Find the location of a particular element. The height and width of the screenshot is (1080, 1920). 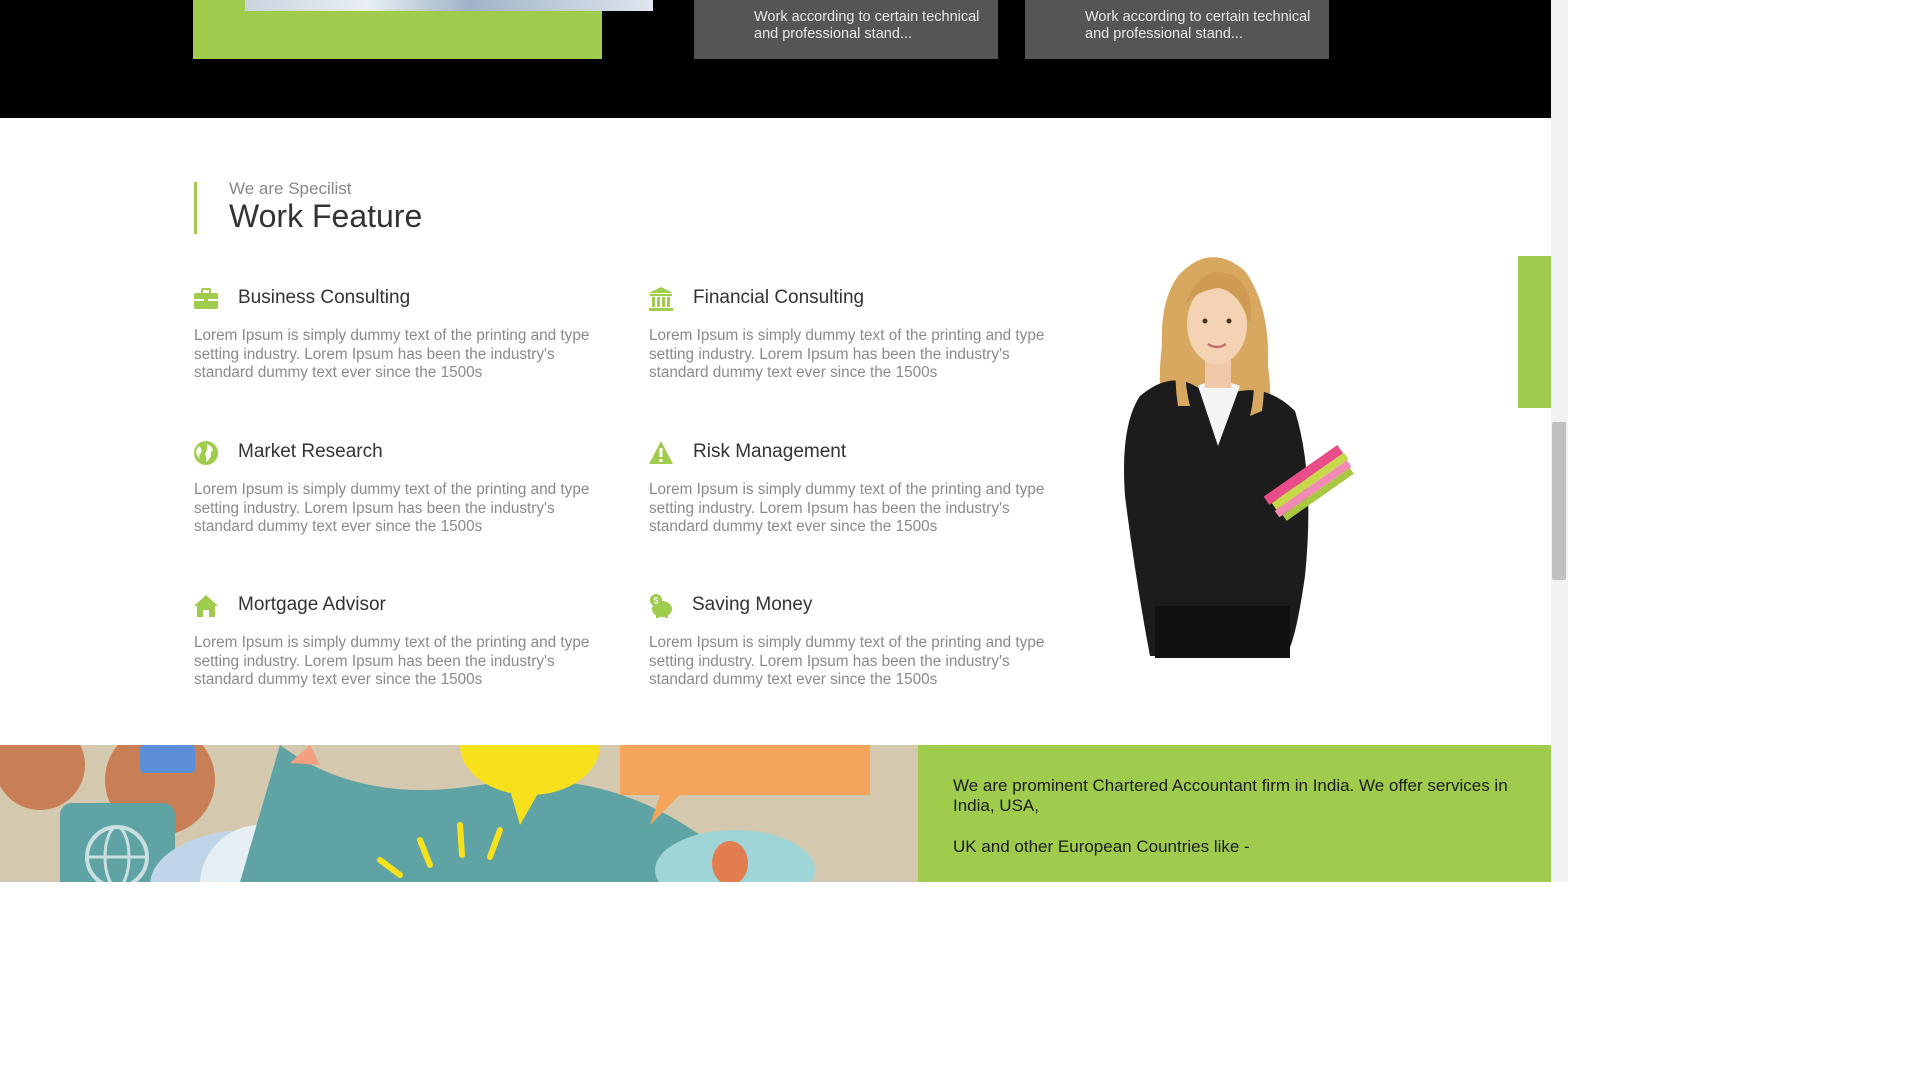

feature-title: Financial Consulting is located at coordinates (779, 297).